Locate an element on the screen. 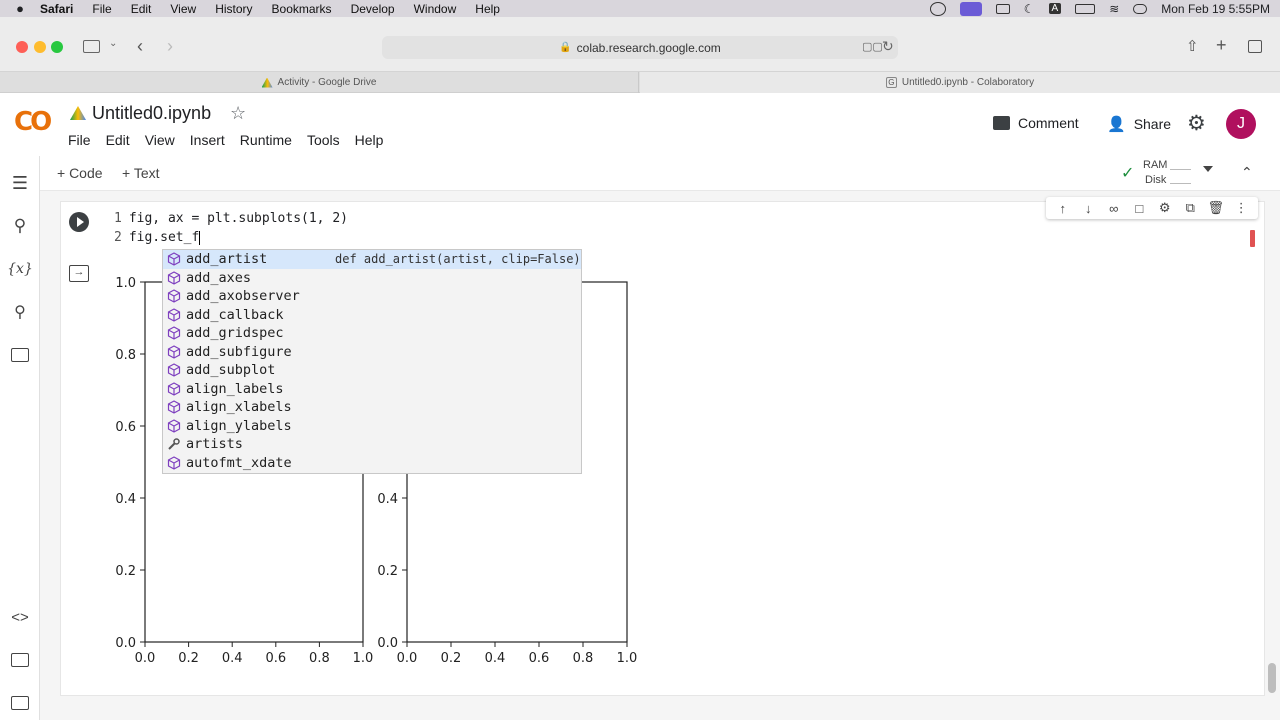  code-line: 2 fig.set_f is located at coordinates (157, 237).